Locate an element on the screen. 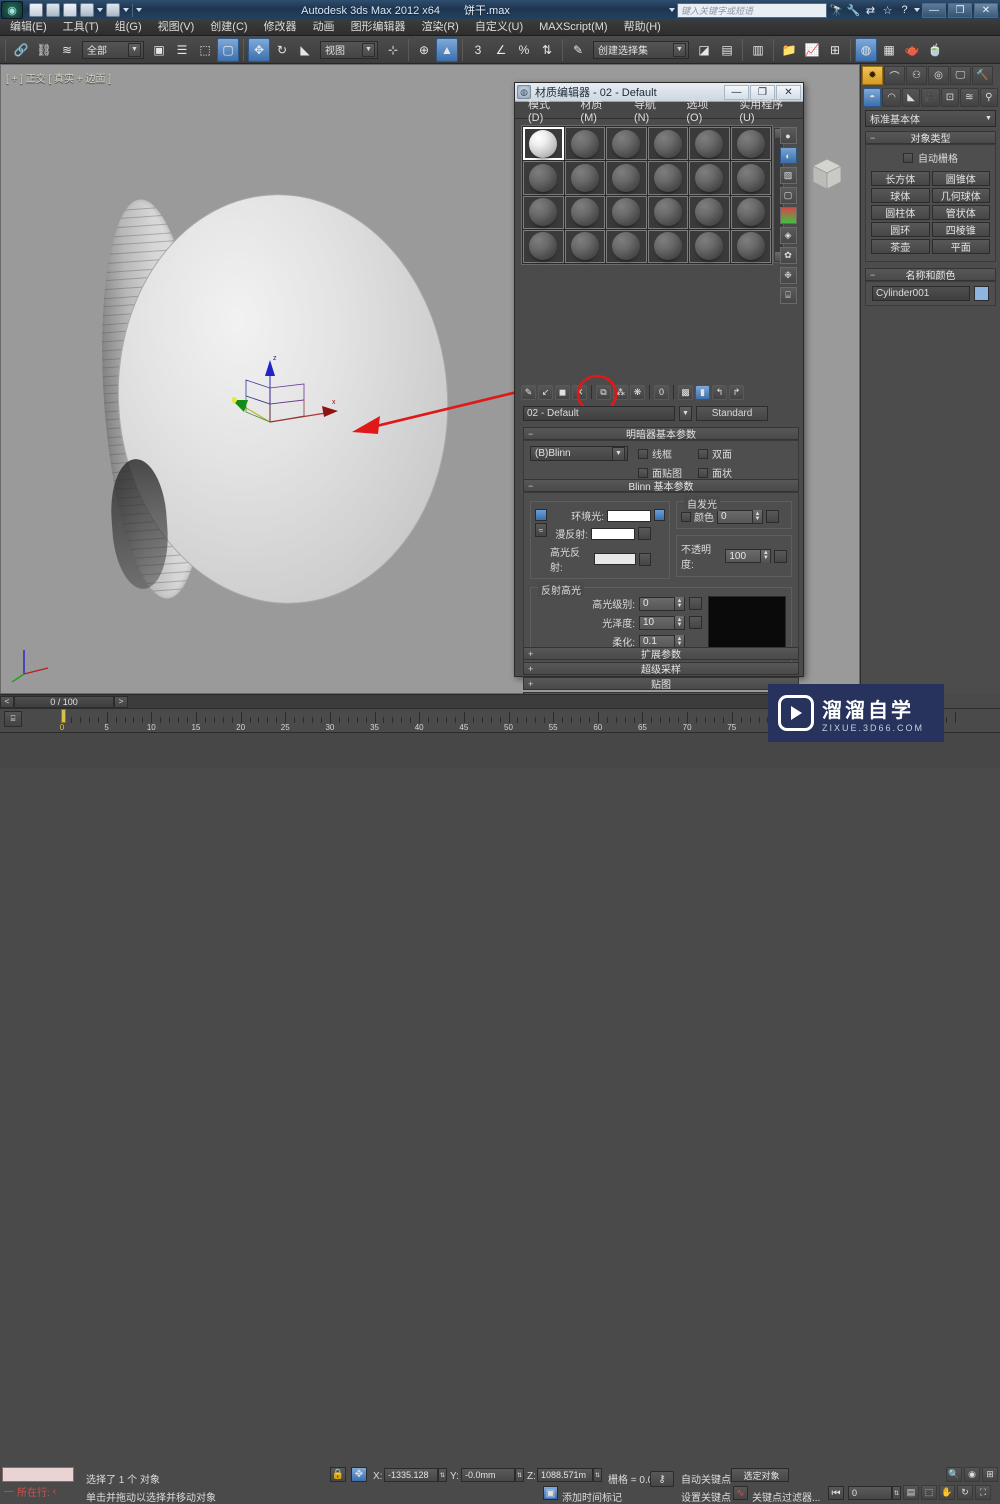  twosided-checkbox-row: 双面 is located at coordinates (715, 453).